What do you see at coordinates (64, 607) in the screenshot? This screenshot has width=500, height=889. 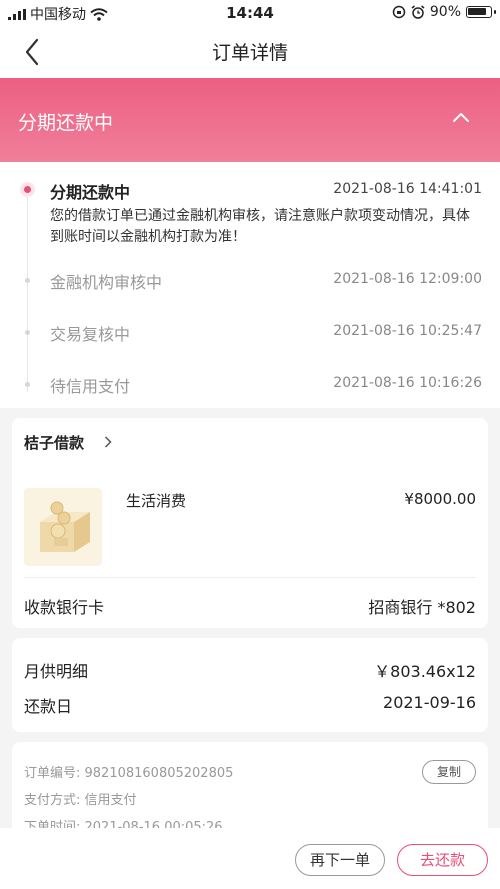 I see `bank-card-label: 收款银行卡` at bounding box center [64, 607].